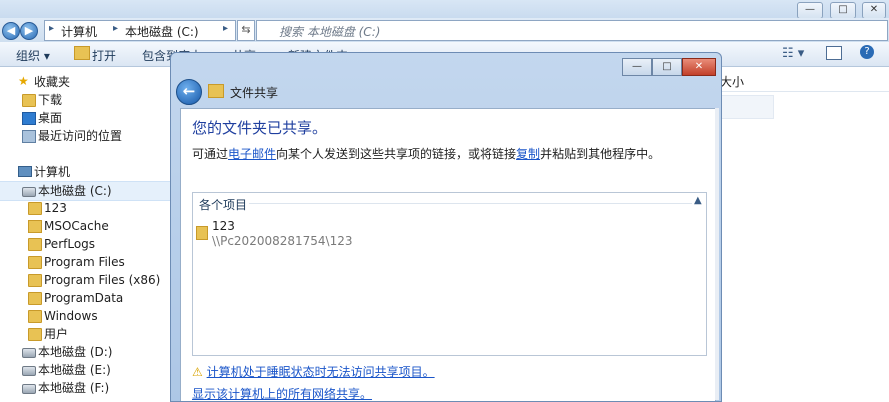  I want to click on refresh-icon: ⇆, so click(246, 30).